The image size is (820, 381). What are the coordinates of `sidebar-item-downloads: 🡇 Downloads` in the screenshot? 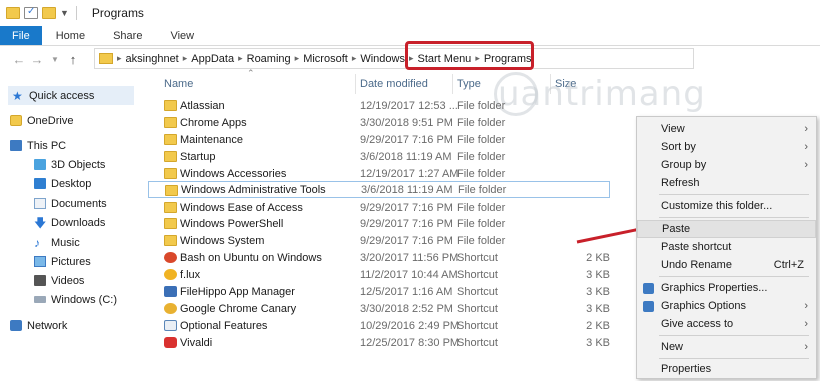 It's located at (69, 222).